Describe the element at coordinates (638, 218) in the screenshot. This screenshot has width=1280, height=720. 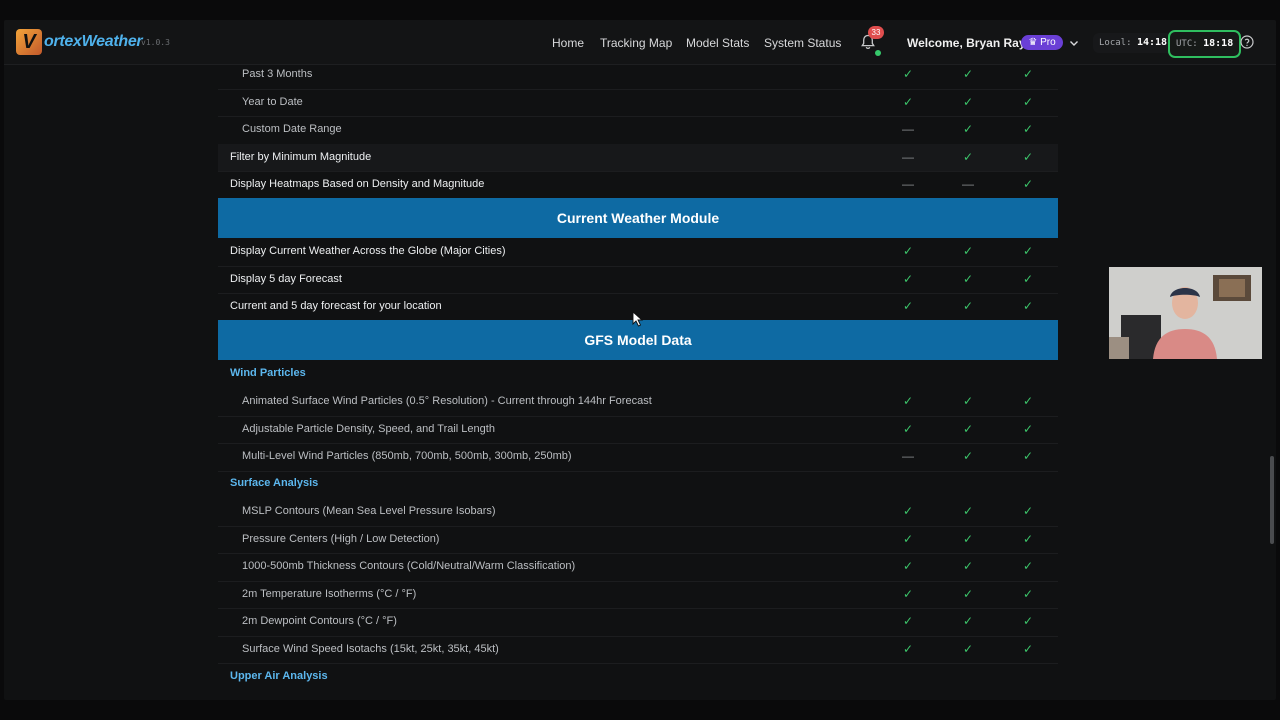
I see `section-current-header: Current Weather Module` at that location.